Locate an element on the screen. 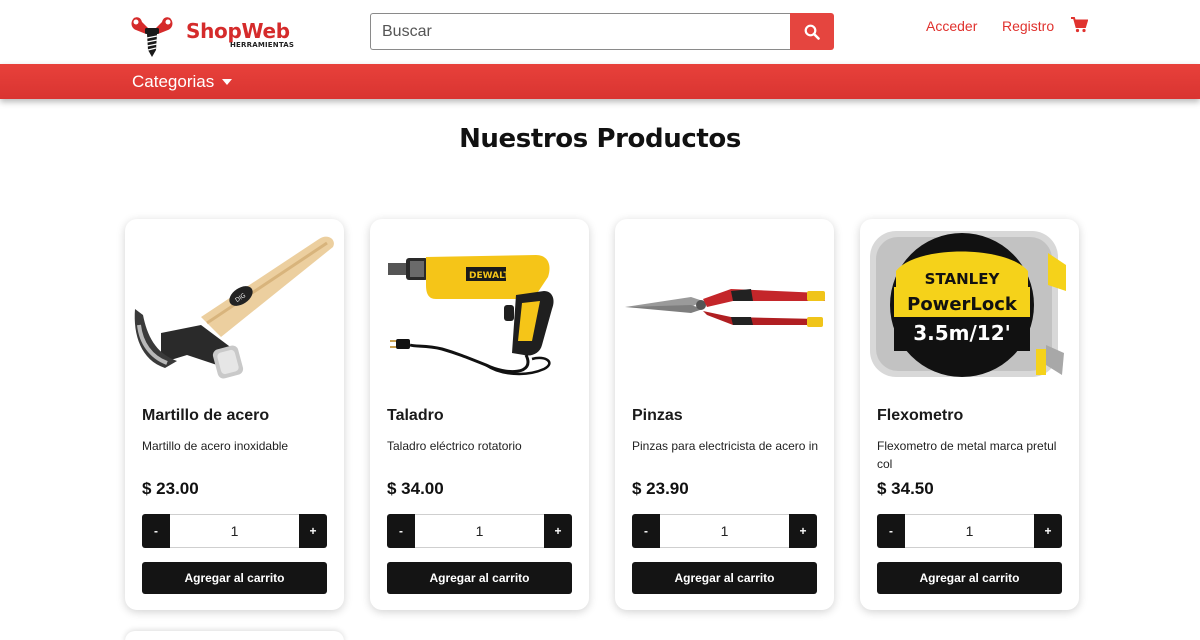 Image resolution: width=1200 pixels, height=640 pixels. product-name: Flexometro is located at coordinates (920, 415).